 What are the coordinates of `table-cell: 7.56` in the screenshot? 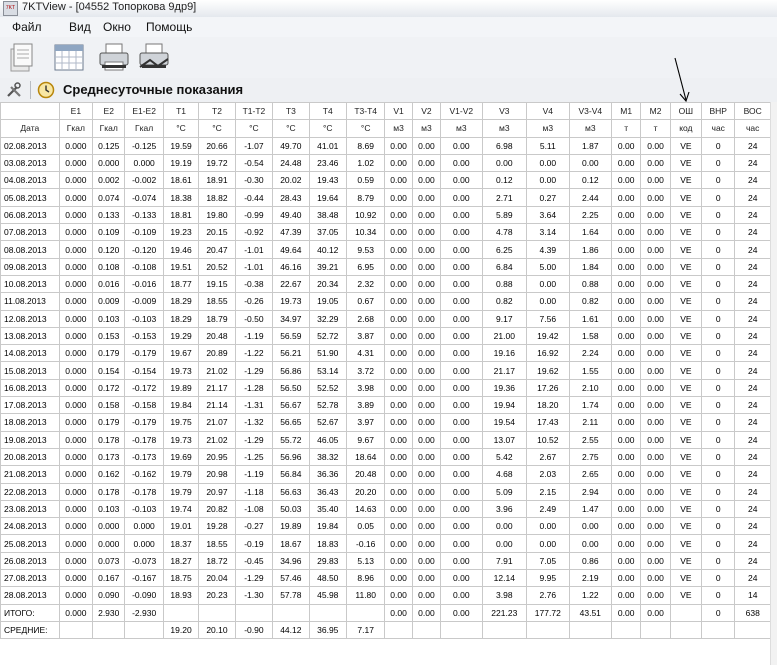 It's located at (548, 318).